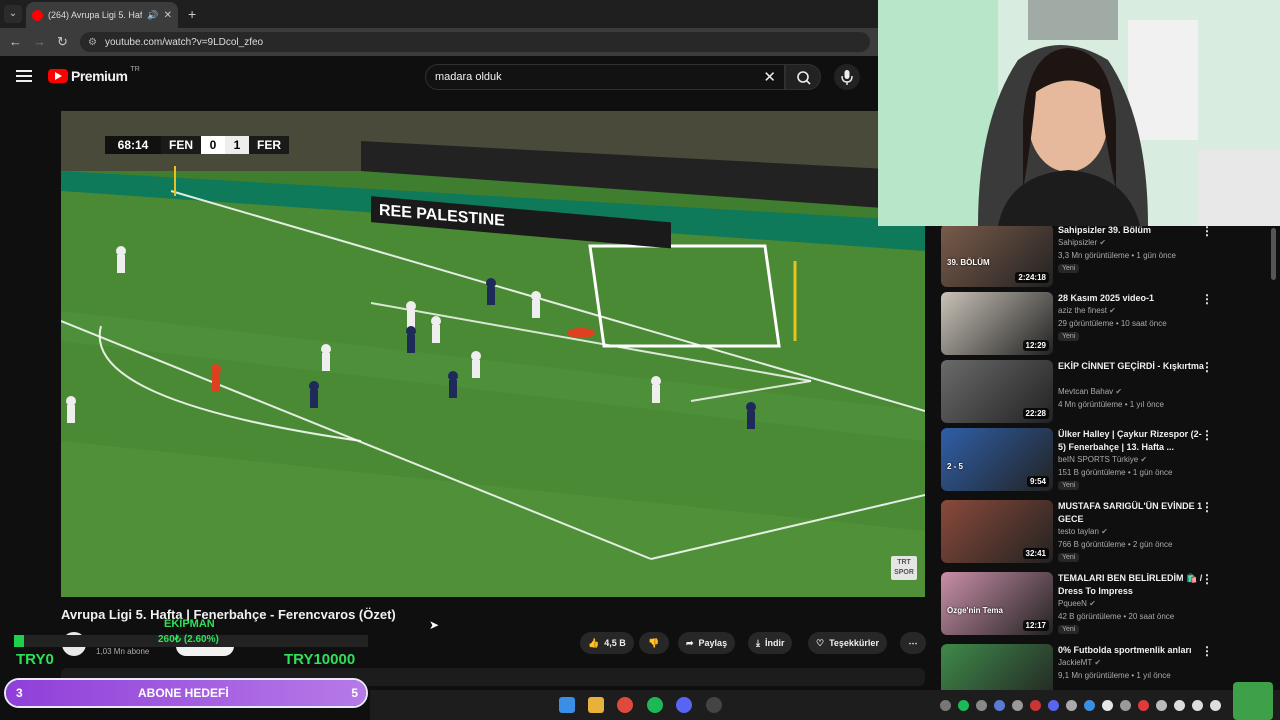 The image size is (1280, 720). I want to click on video-title: MUSTAFA SARIGÜL'ÜN EVİNDE 1 GECE, so click(1132, 513).